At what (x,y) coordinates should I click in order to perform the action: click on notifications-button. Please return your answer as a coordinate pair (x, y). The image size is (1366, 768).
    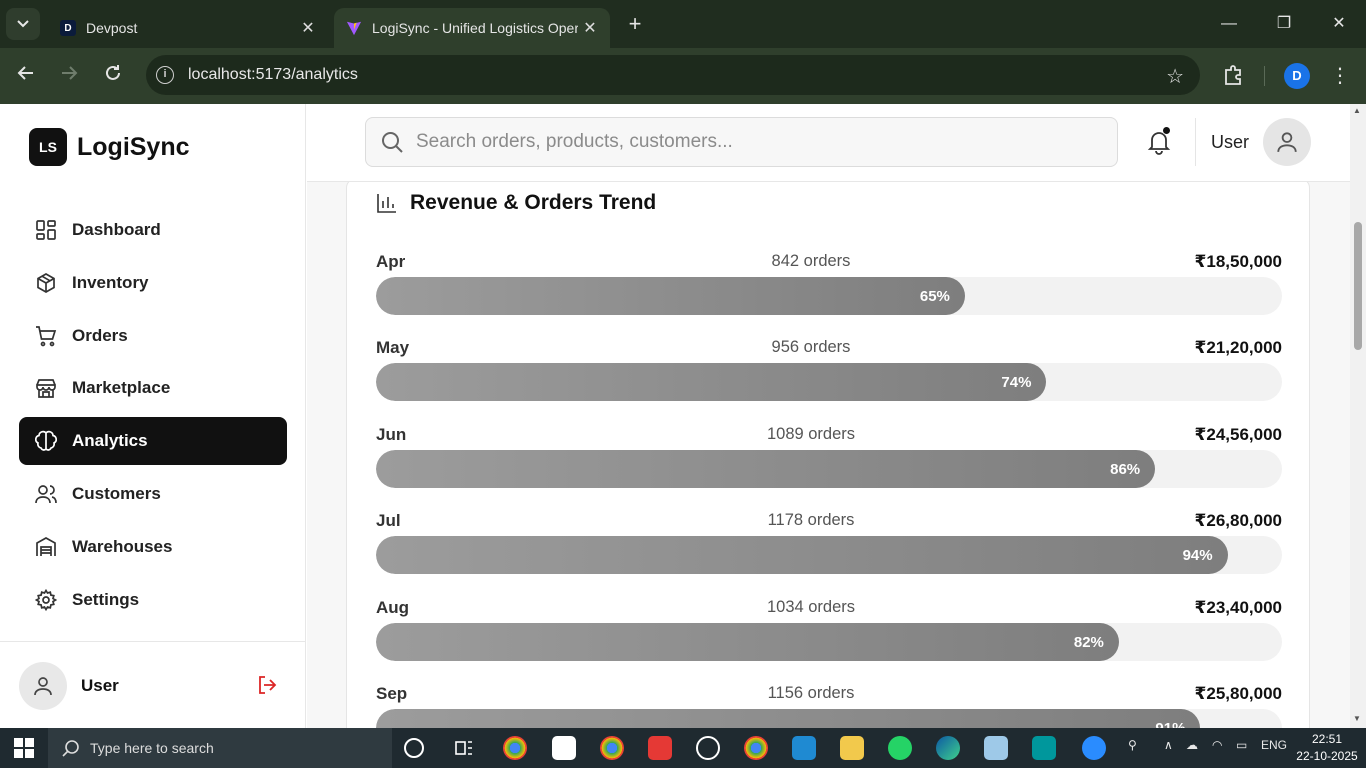
    Looking at the image, I should click on (1159, 141).